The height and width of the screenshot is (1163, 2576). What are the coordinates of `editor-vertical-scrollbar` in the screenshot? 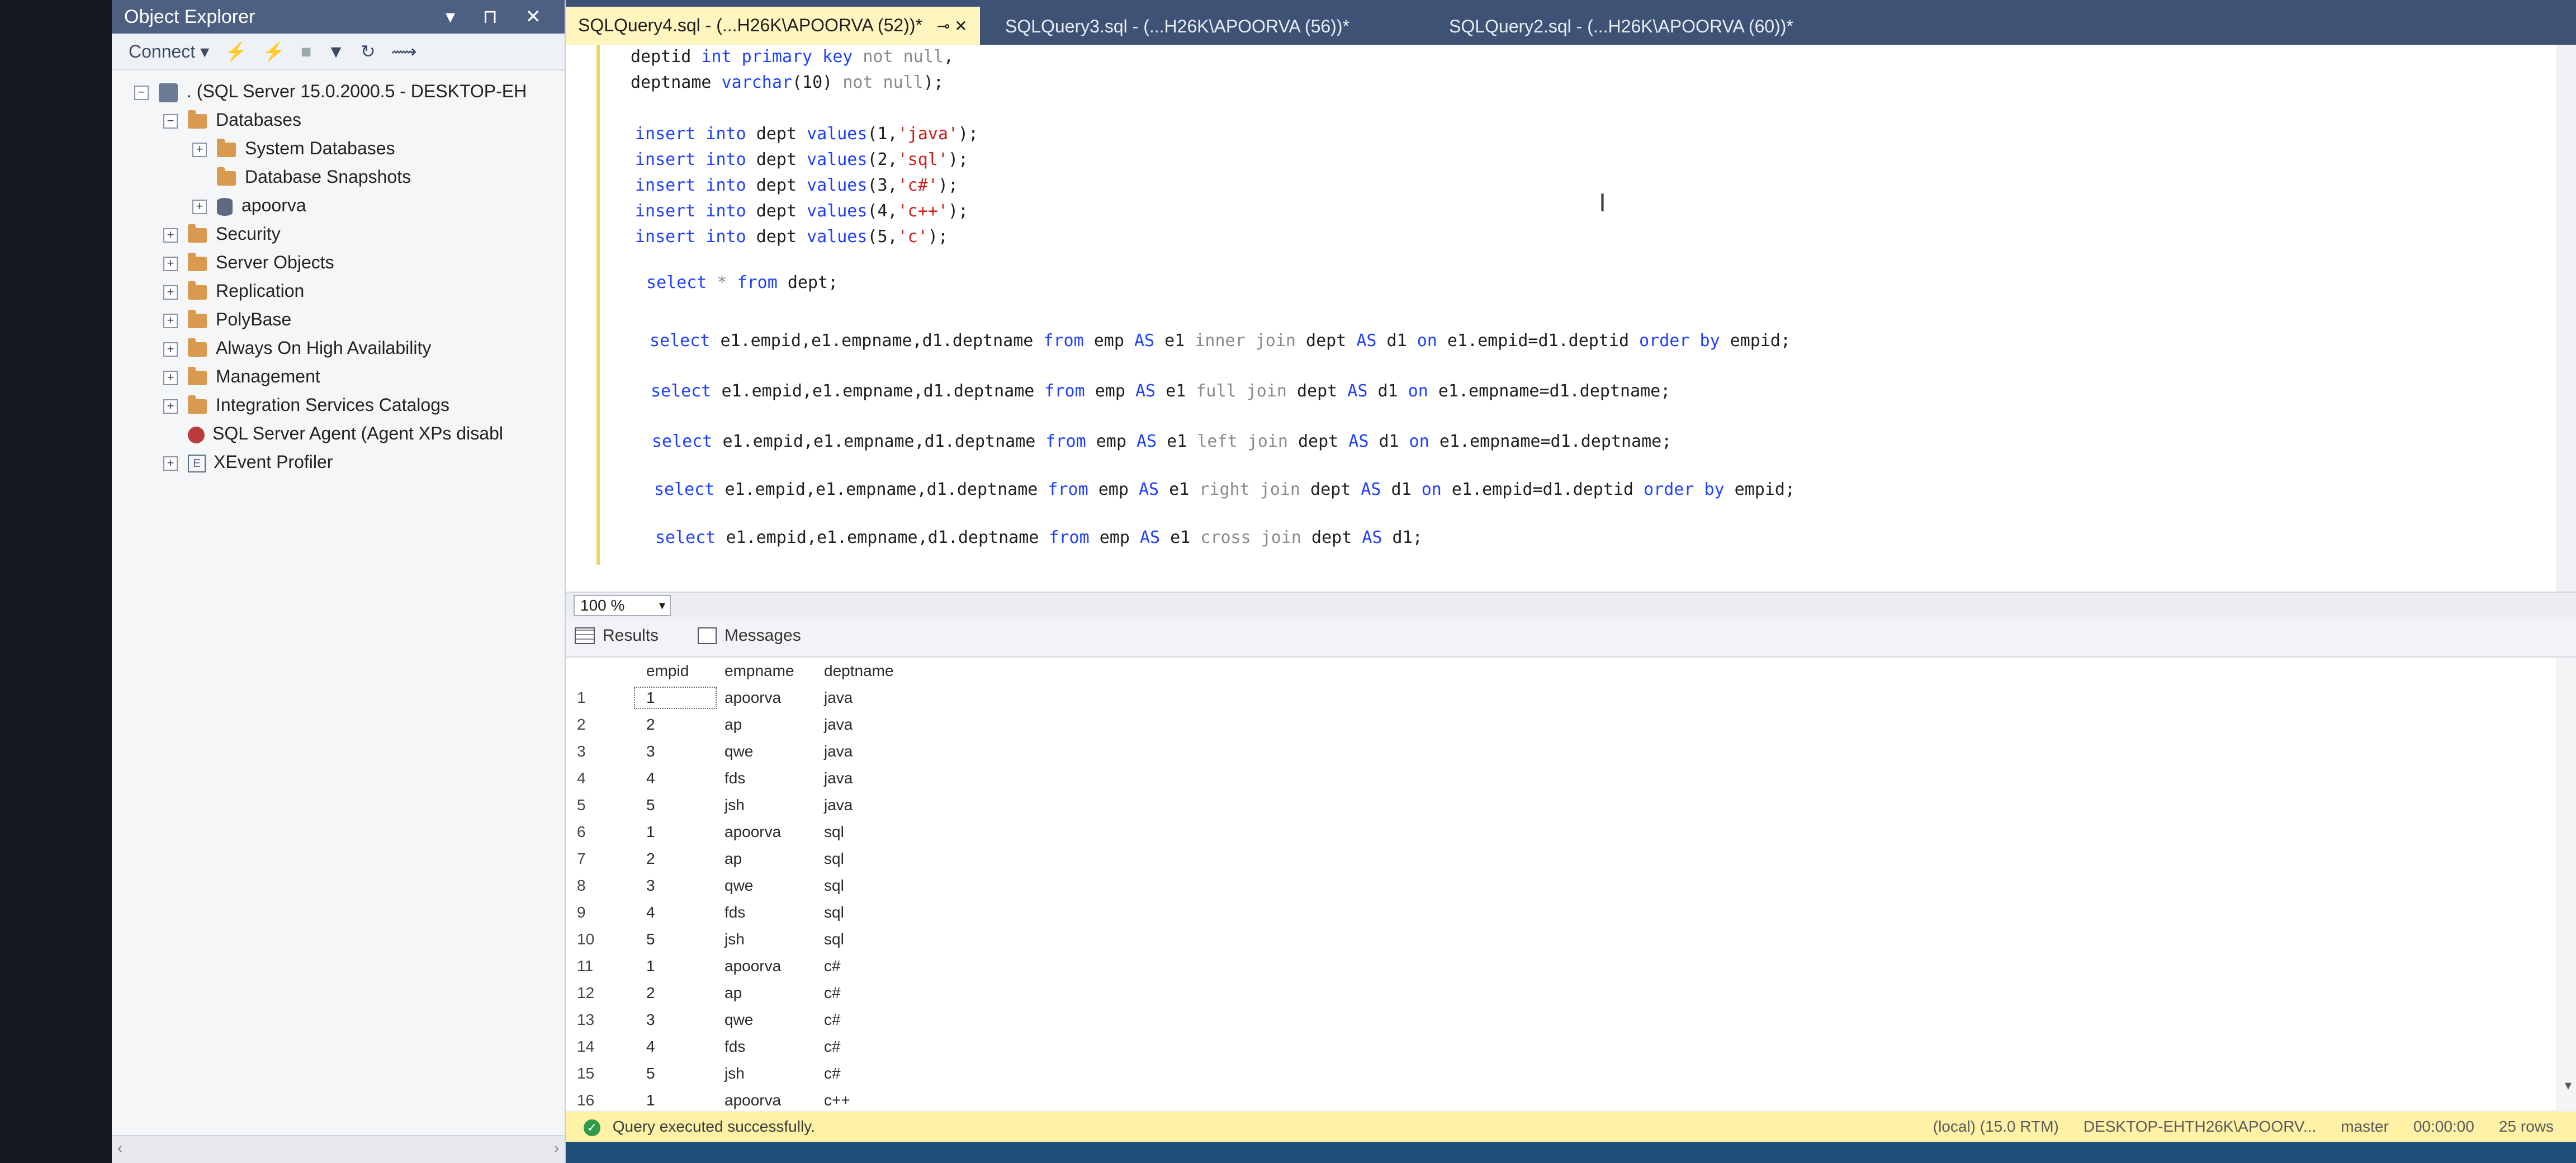 It's located at (2566, 319).